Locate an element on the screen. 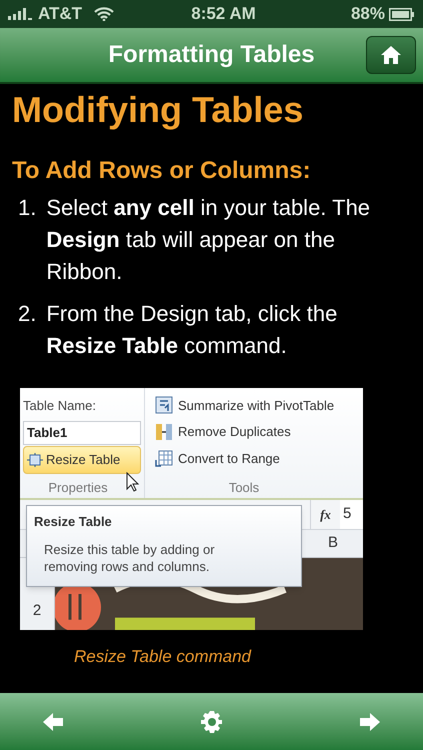  settings-button is located at coordinates (211, 721).